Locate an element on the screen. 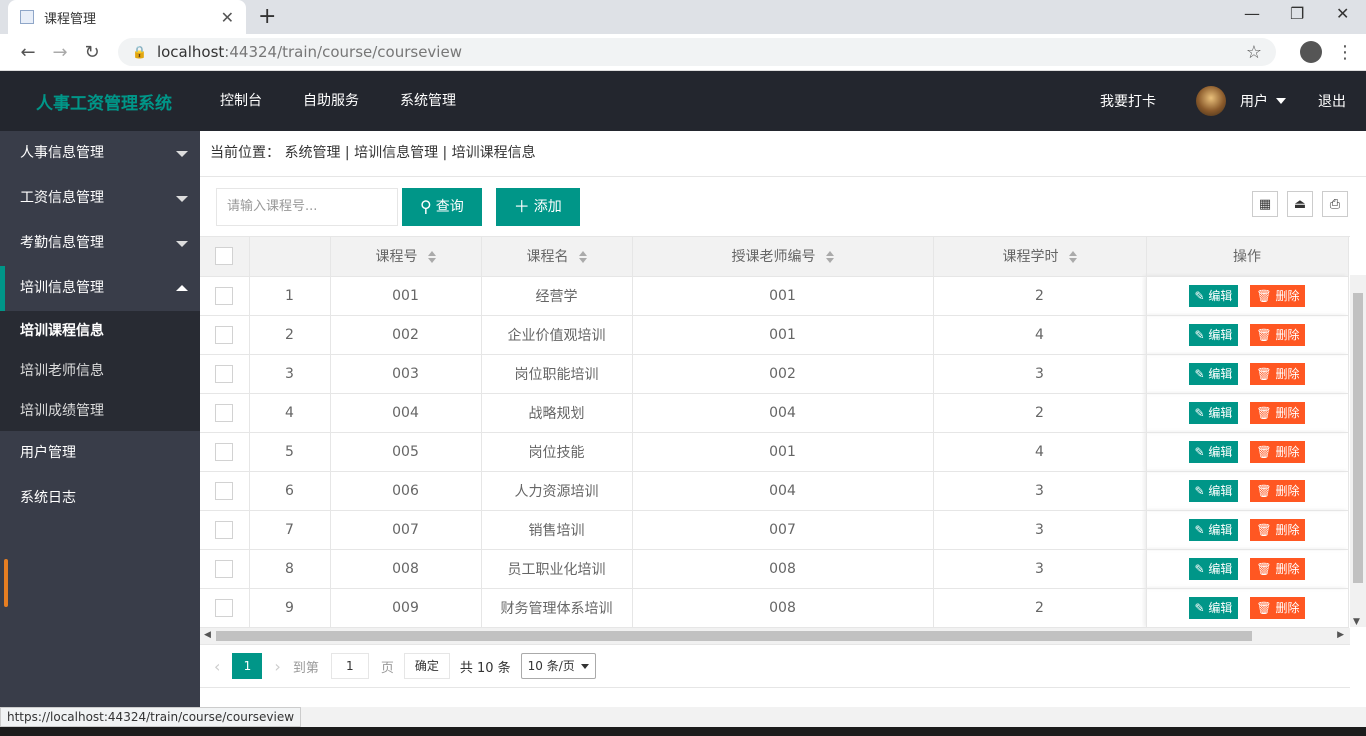  sidebar-item-system-log: 系统日志 is located at coordinates (100, 498).